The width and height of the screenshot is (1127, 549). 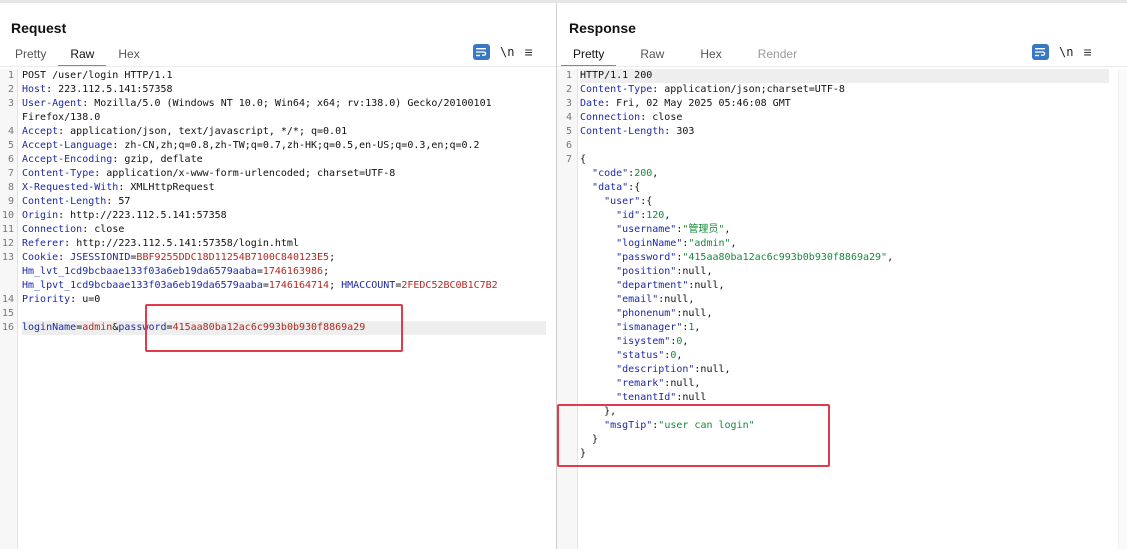 What do you see at coordinates (646, 229) in the screenshot?
I see `json-key: "username"` at bounding box center [646, 229].